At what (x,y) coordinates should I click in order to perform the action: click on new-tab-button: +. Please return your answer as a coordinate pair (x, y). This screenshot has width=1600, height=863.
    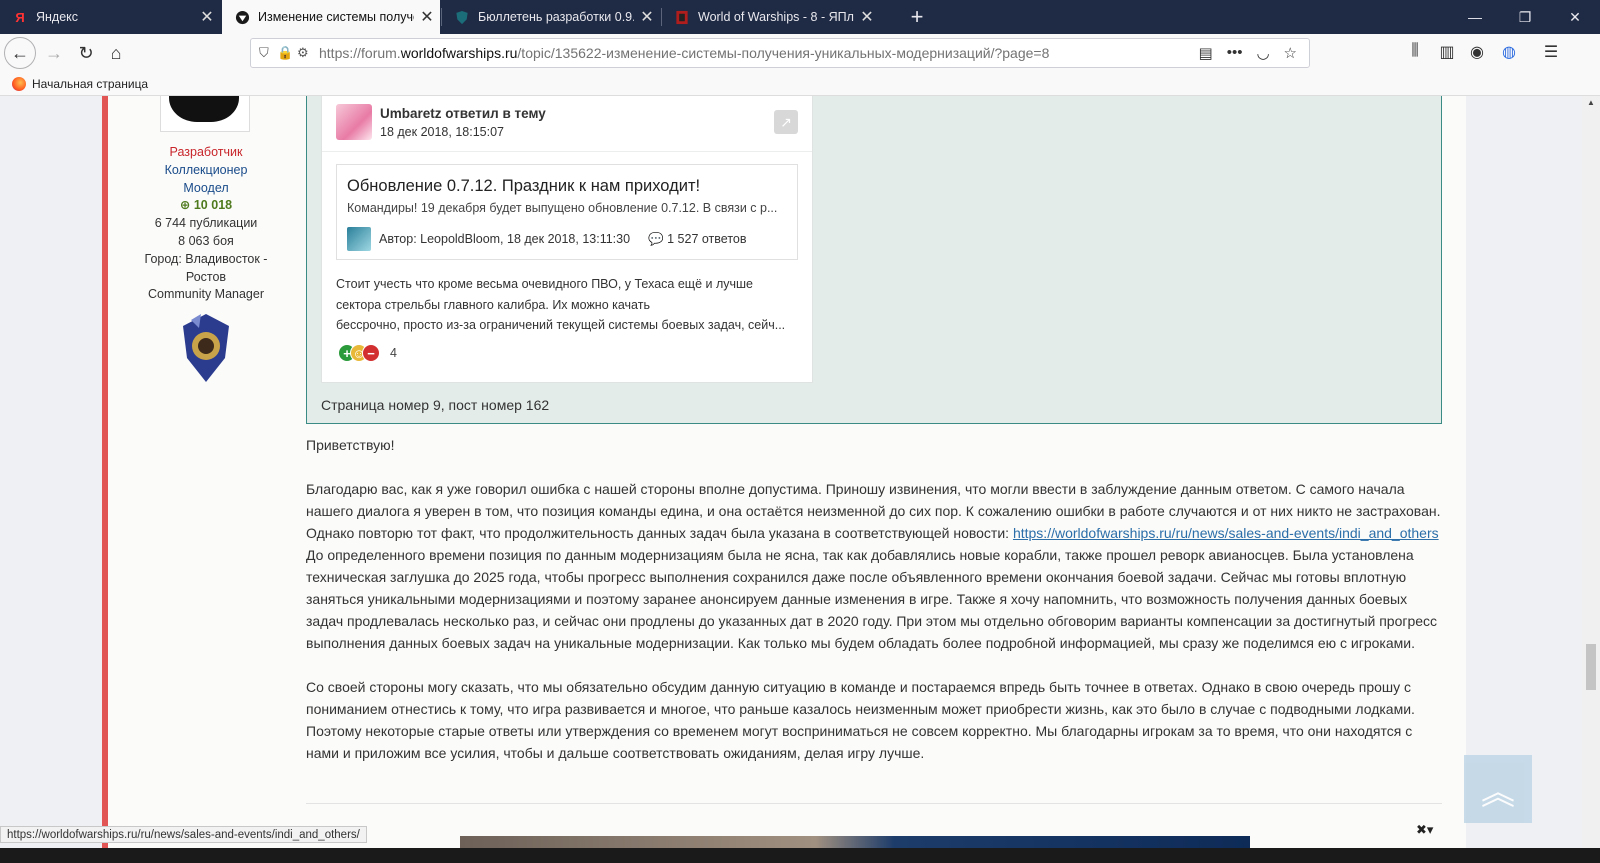
    Looking at the image, I should click on (917, 17).